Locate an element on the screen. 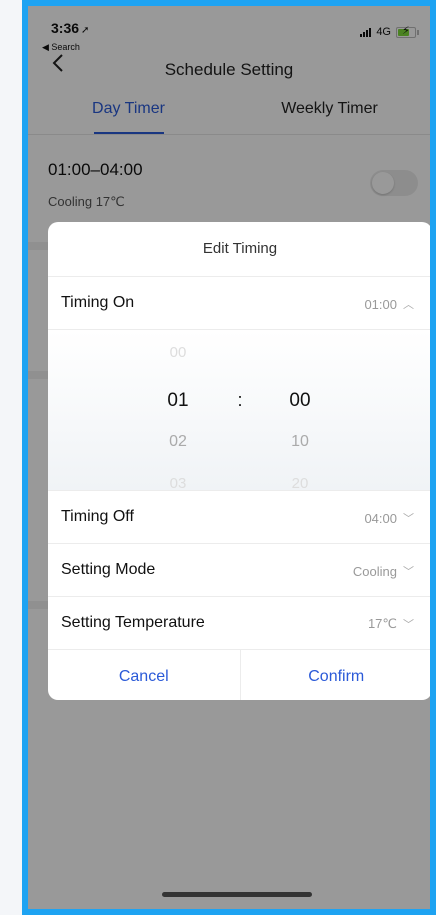 This screenshot has width=436, height=915. confirm-button: Confirm is located at coordinates (335, 675).